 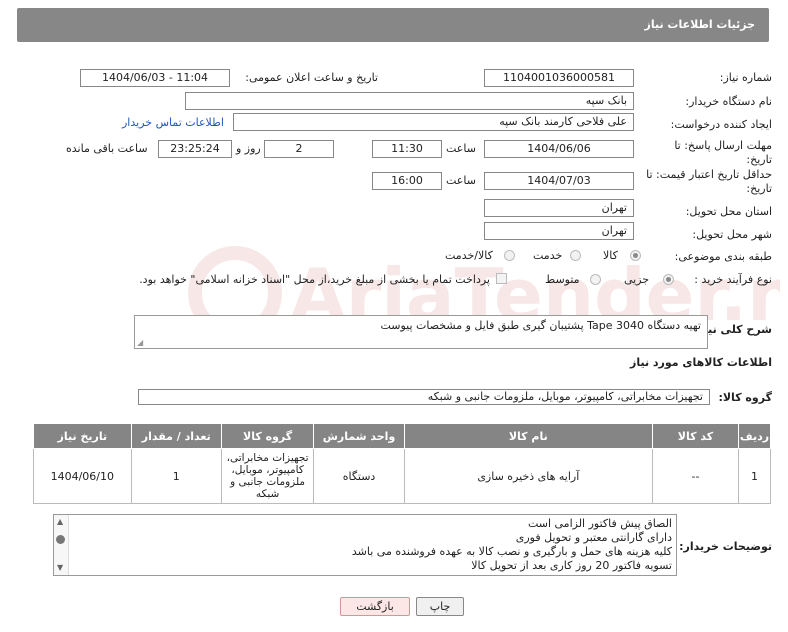 I want to click on buyer-org-label: نام دستگاه خریدار:, so click(x=728, y=101).